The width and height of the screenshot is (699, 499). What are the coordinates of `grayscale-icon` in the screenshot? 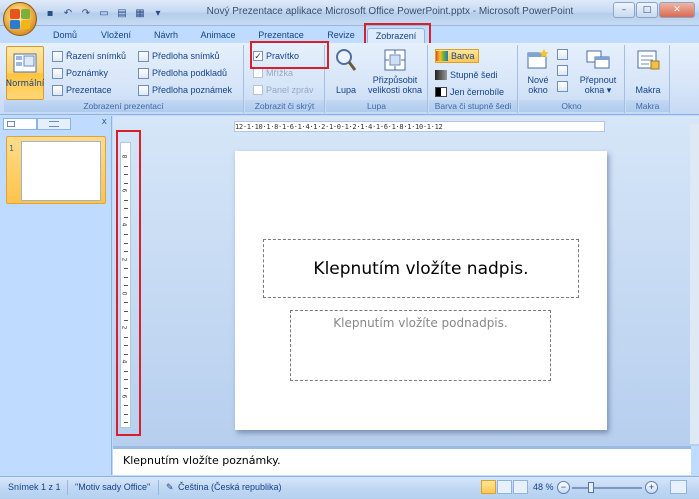 It's located at (441, 75).